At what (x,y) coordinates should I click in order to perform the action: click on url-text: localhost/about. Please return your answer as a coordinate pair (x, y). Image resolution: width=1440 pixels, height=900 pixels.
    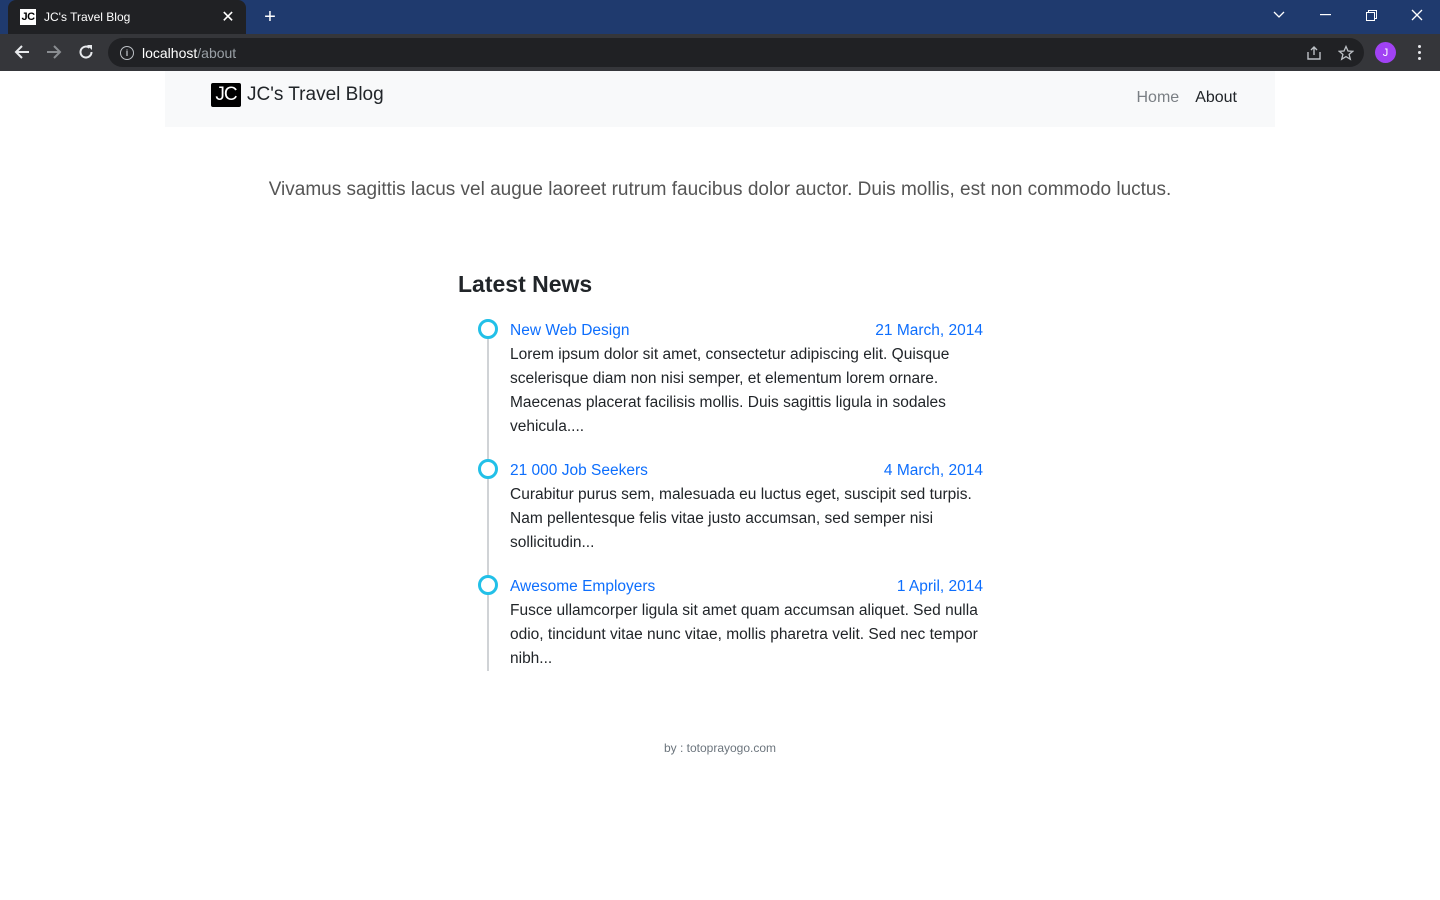
    Looking at the image, I should click on (189, 52).